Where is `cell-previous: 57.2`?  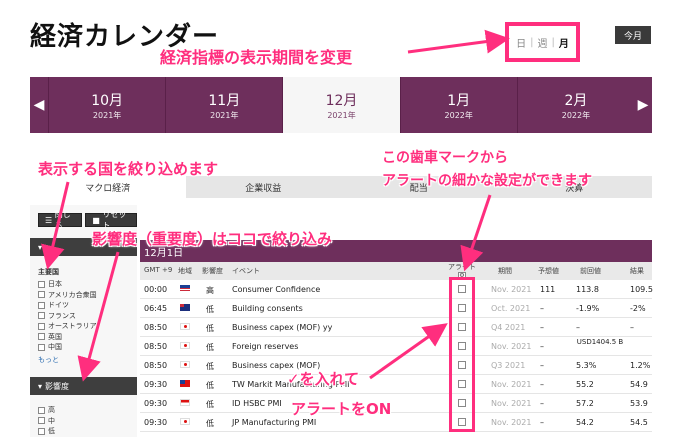 cell-previous: 57.2 is located at coordinates (585, 403).